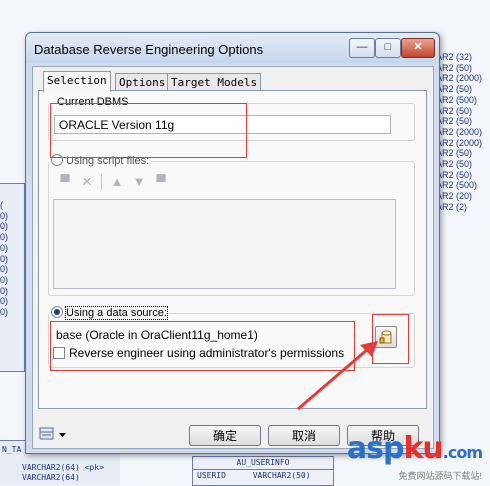 The width and height of the screenshot is (490, 486). I want to click on edit-icon: ▀, so click(161, 182).